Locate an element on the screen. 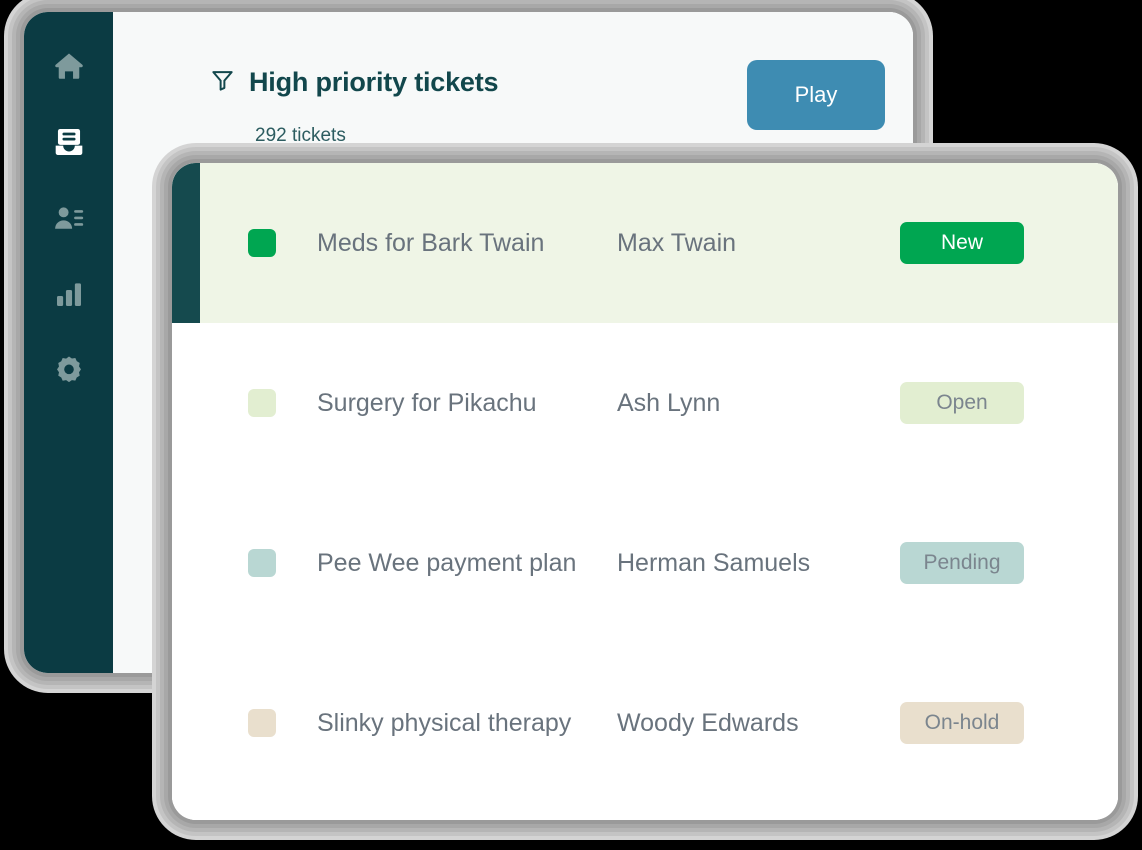  status-badge: Open is located at coordinates (962, 403).